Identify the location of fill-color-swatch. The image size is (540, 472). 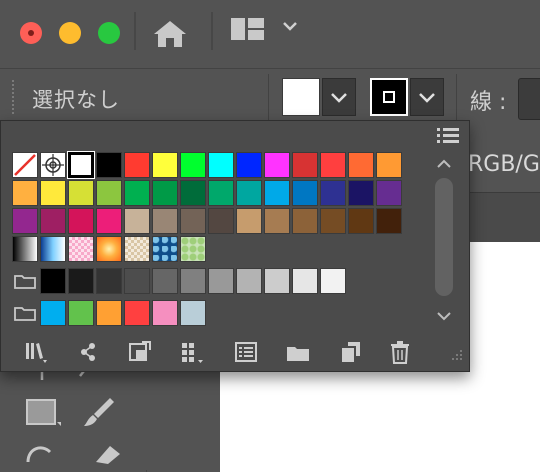
(301, 97).